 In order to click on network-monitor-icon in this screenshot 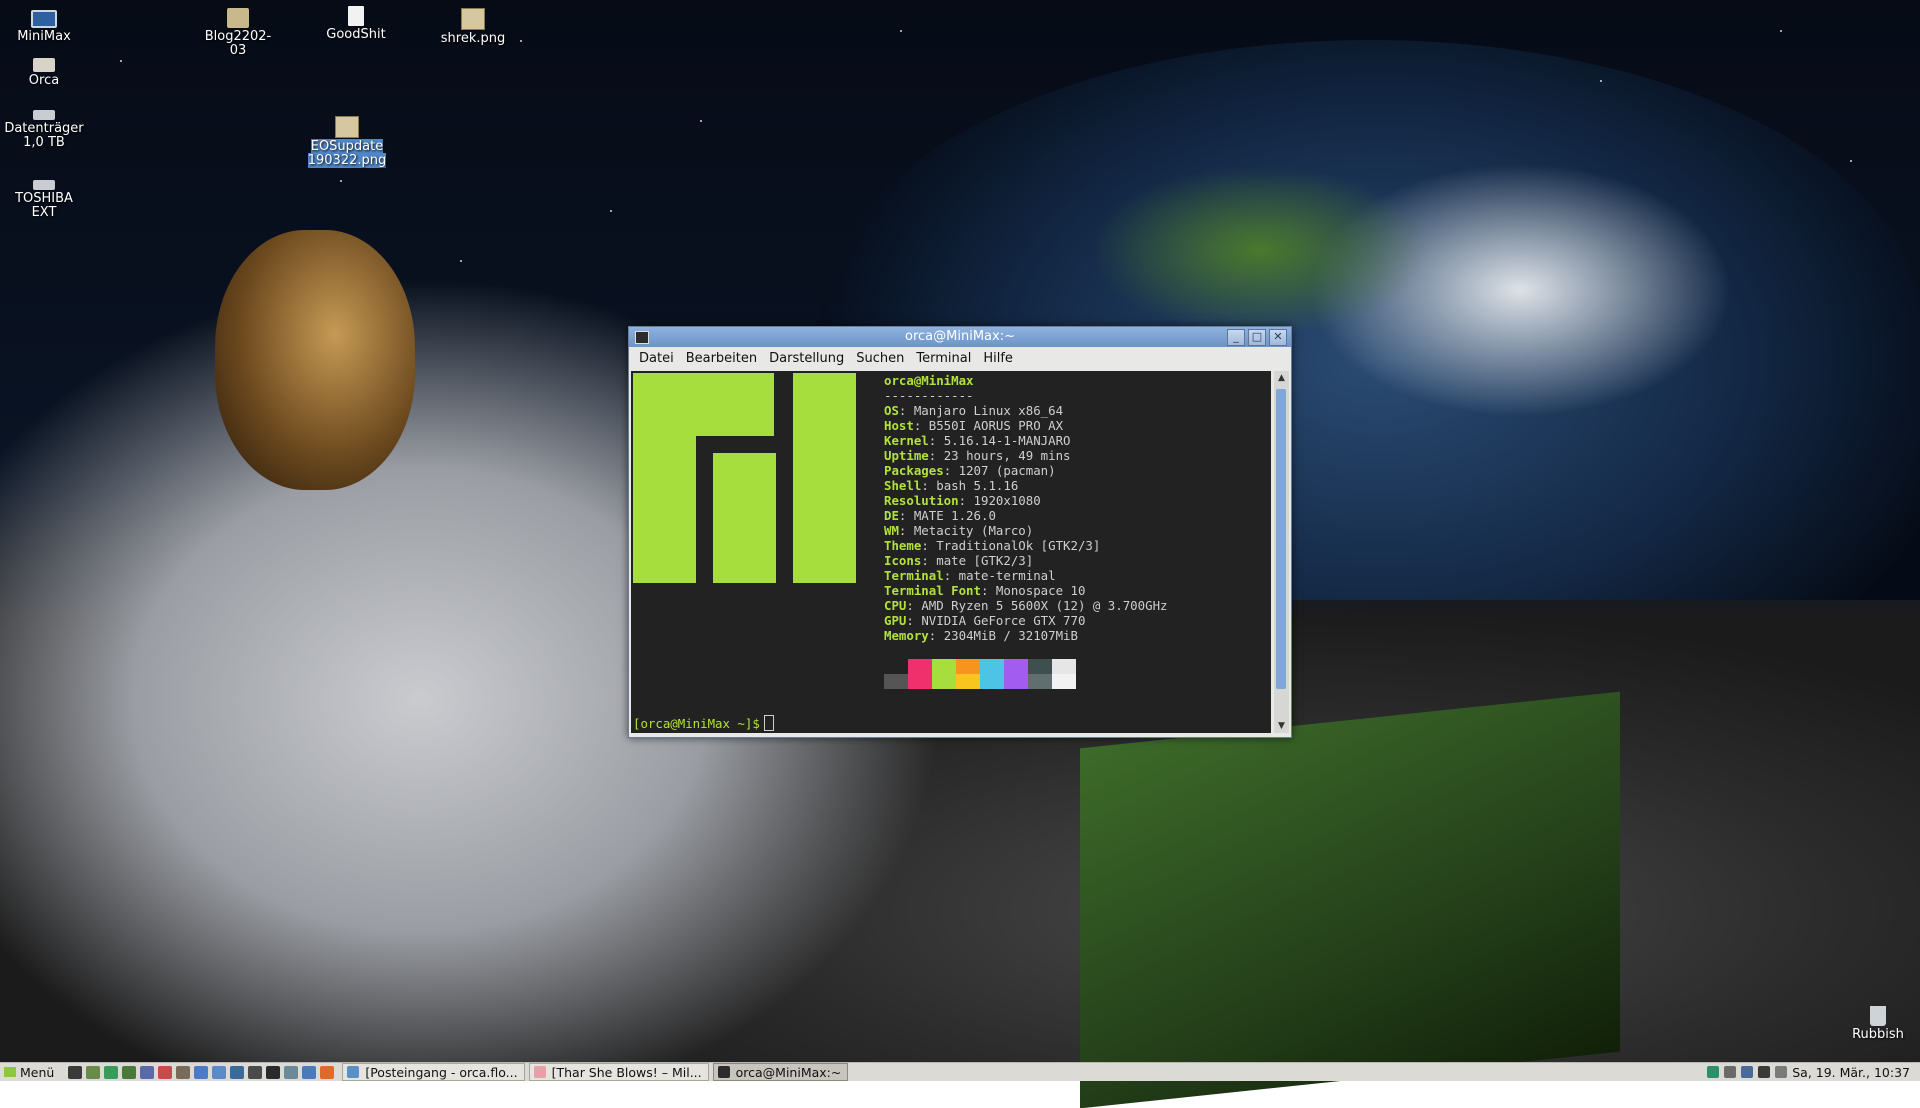, I will do `click(1713, 1072)`.